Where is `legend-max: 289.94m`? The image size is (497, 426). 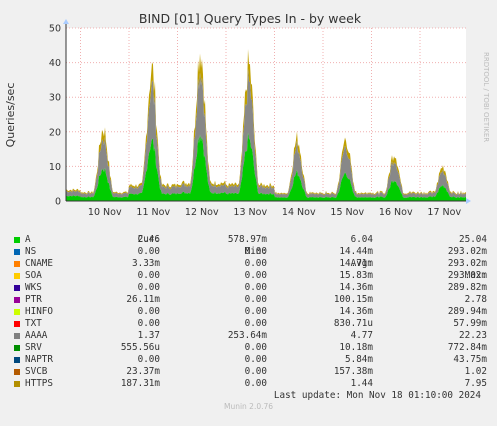
legend-max: 289.94m is located at coordinates (467, 311).